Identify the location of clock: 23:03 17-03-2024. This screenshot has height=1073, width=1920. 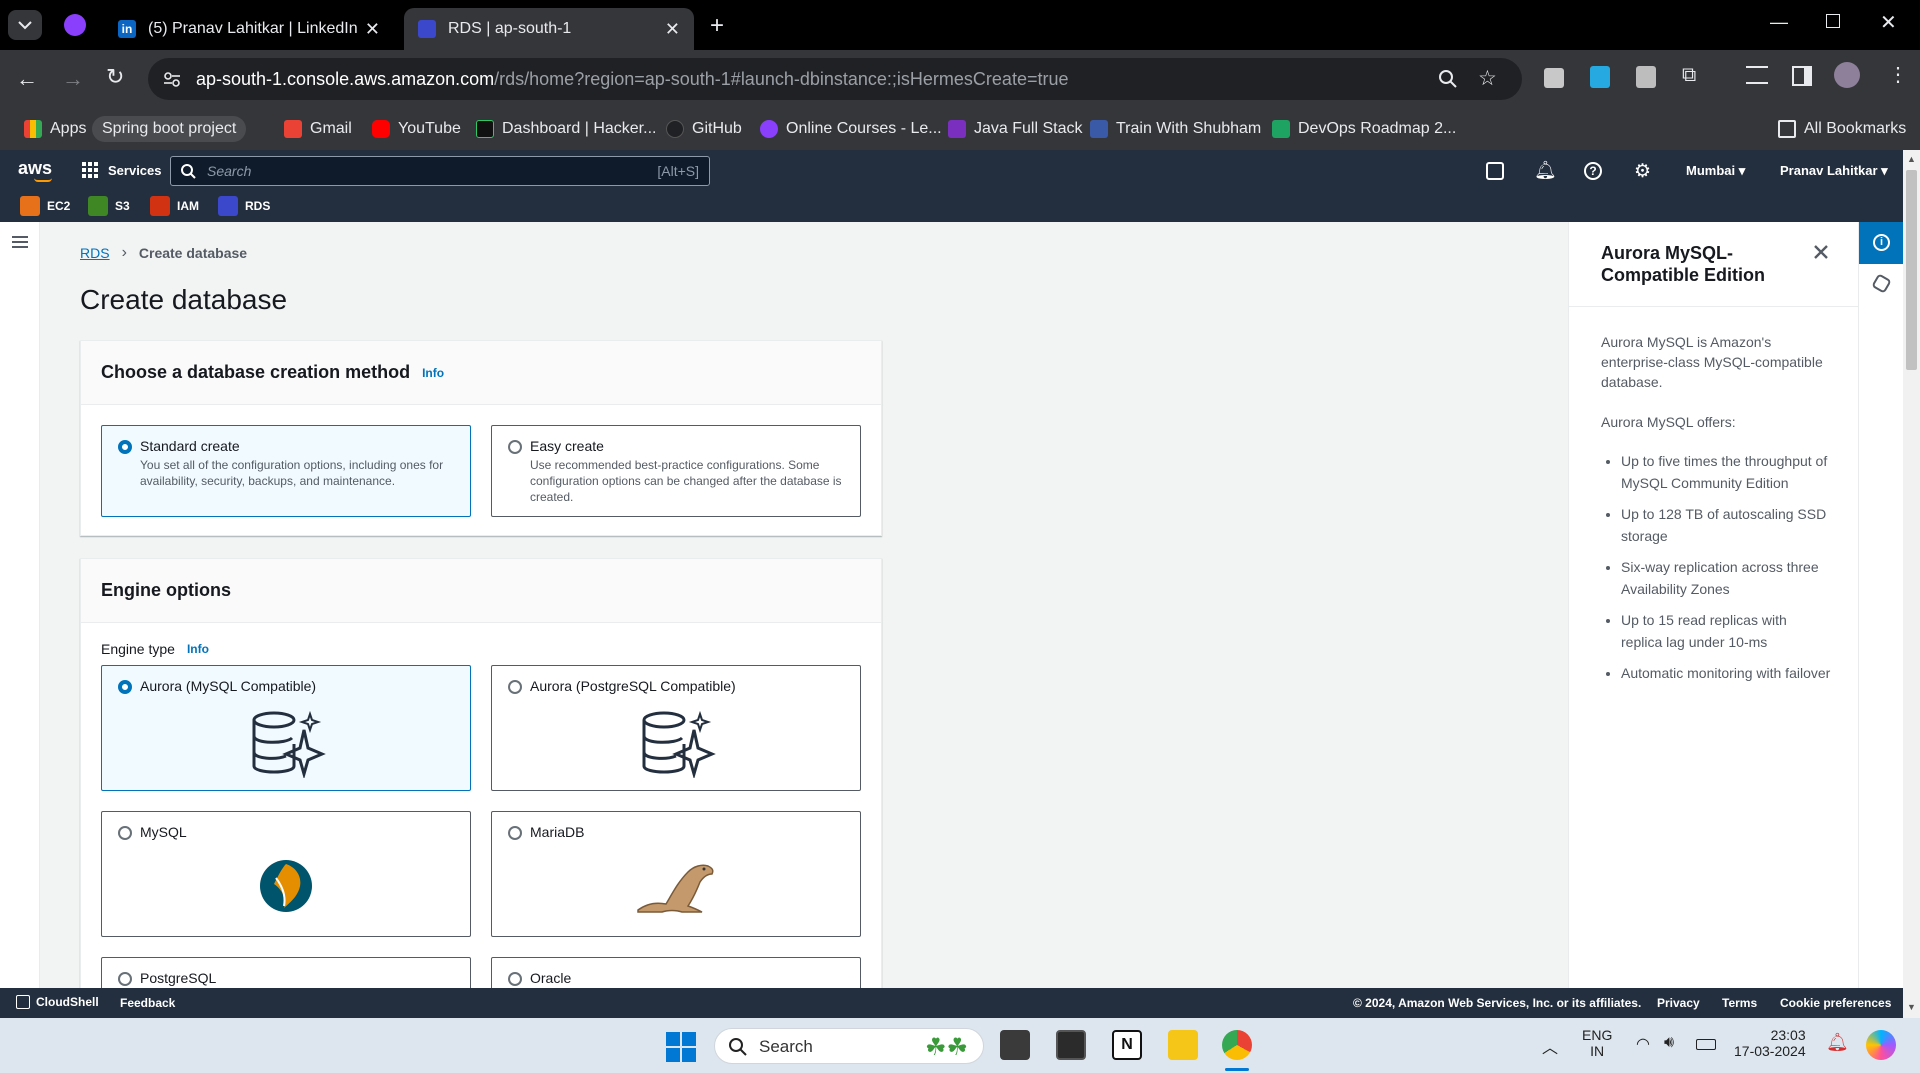
(1770, 1043).